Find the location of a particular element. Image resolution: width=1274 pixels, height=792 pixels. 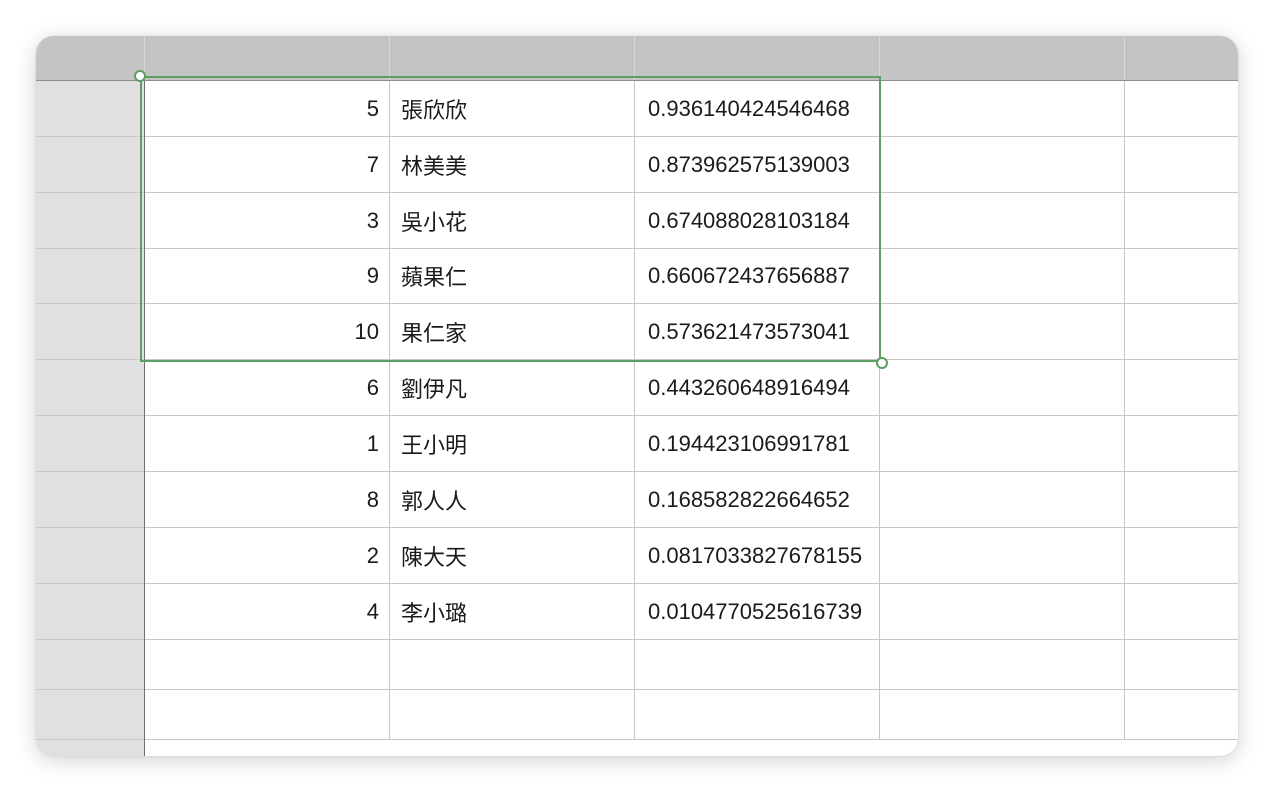

cell-name: 劉伊凡 is located at coordinates (512, 387).